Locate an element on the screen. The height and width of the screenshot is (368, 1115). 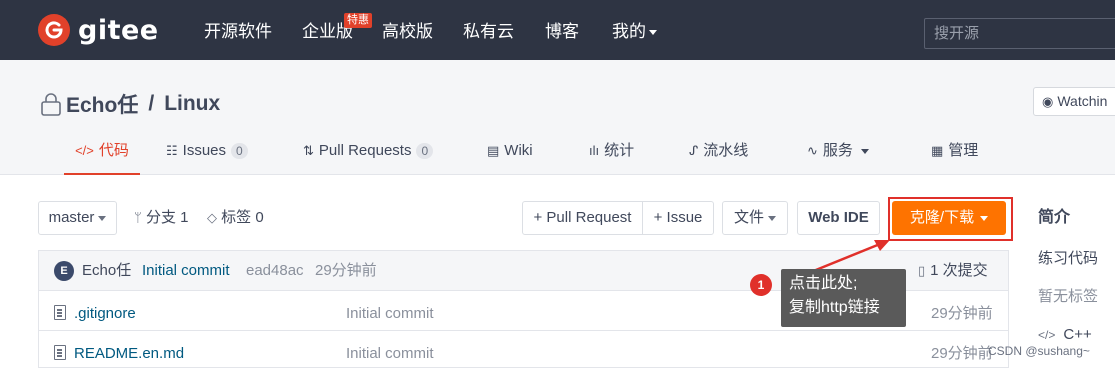
csdn-watermark: CSDN @sushang~ is located at coordinates (1039, 351).